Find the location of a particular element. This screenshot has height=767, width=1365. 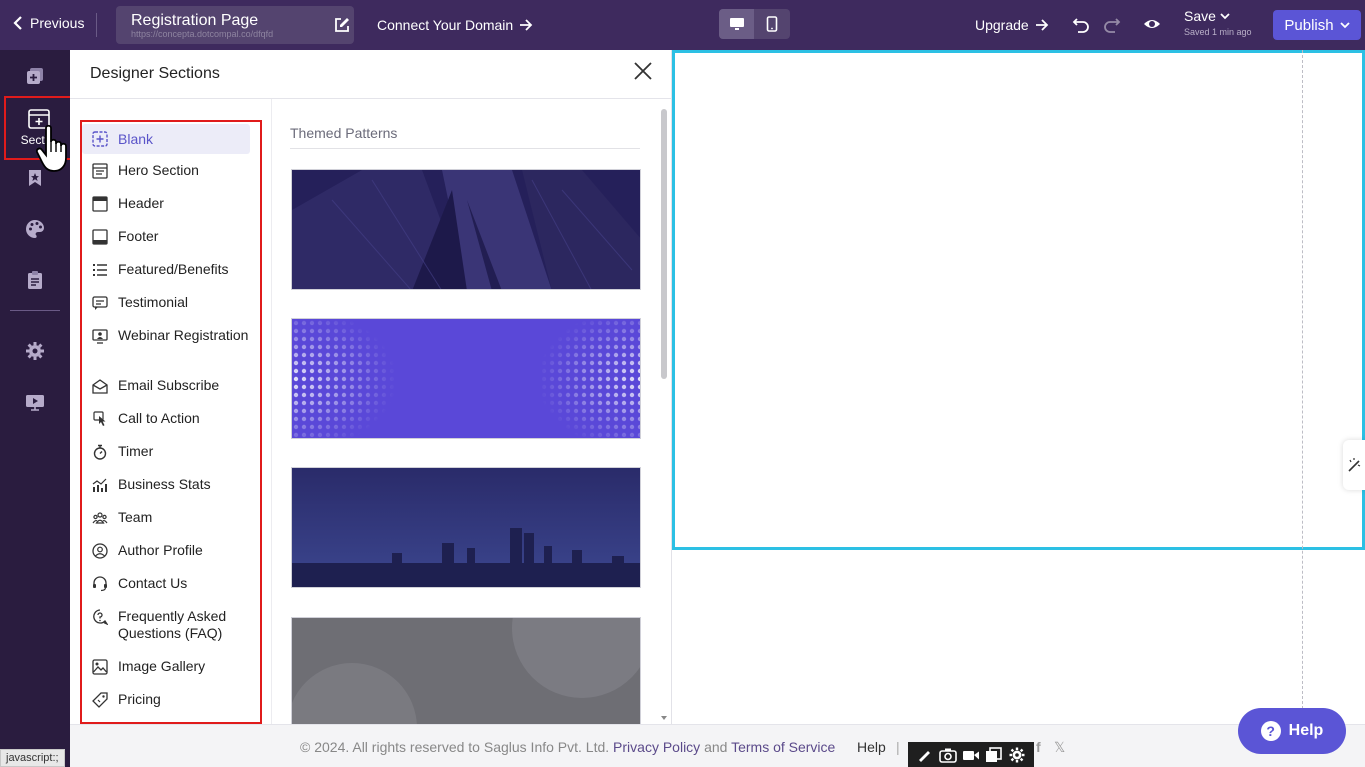

mobile-icon is located at coordinates (771, 24).